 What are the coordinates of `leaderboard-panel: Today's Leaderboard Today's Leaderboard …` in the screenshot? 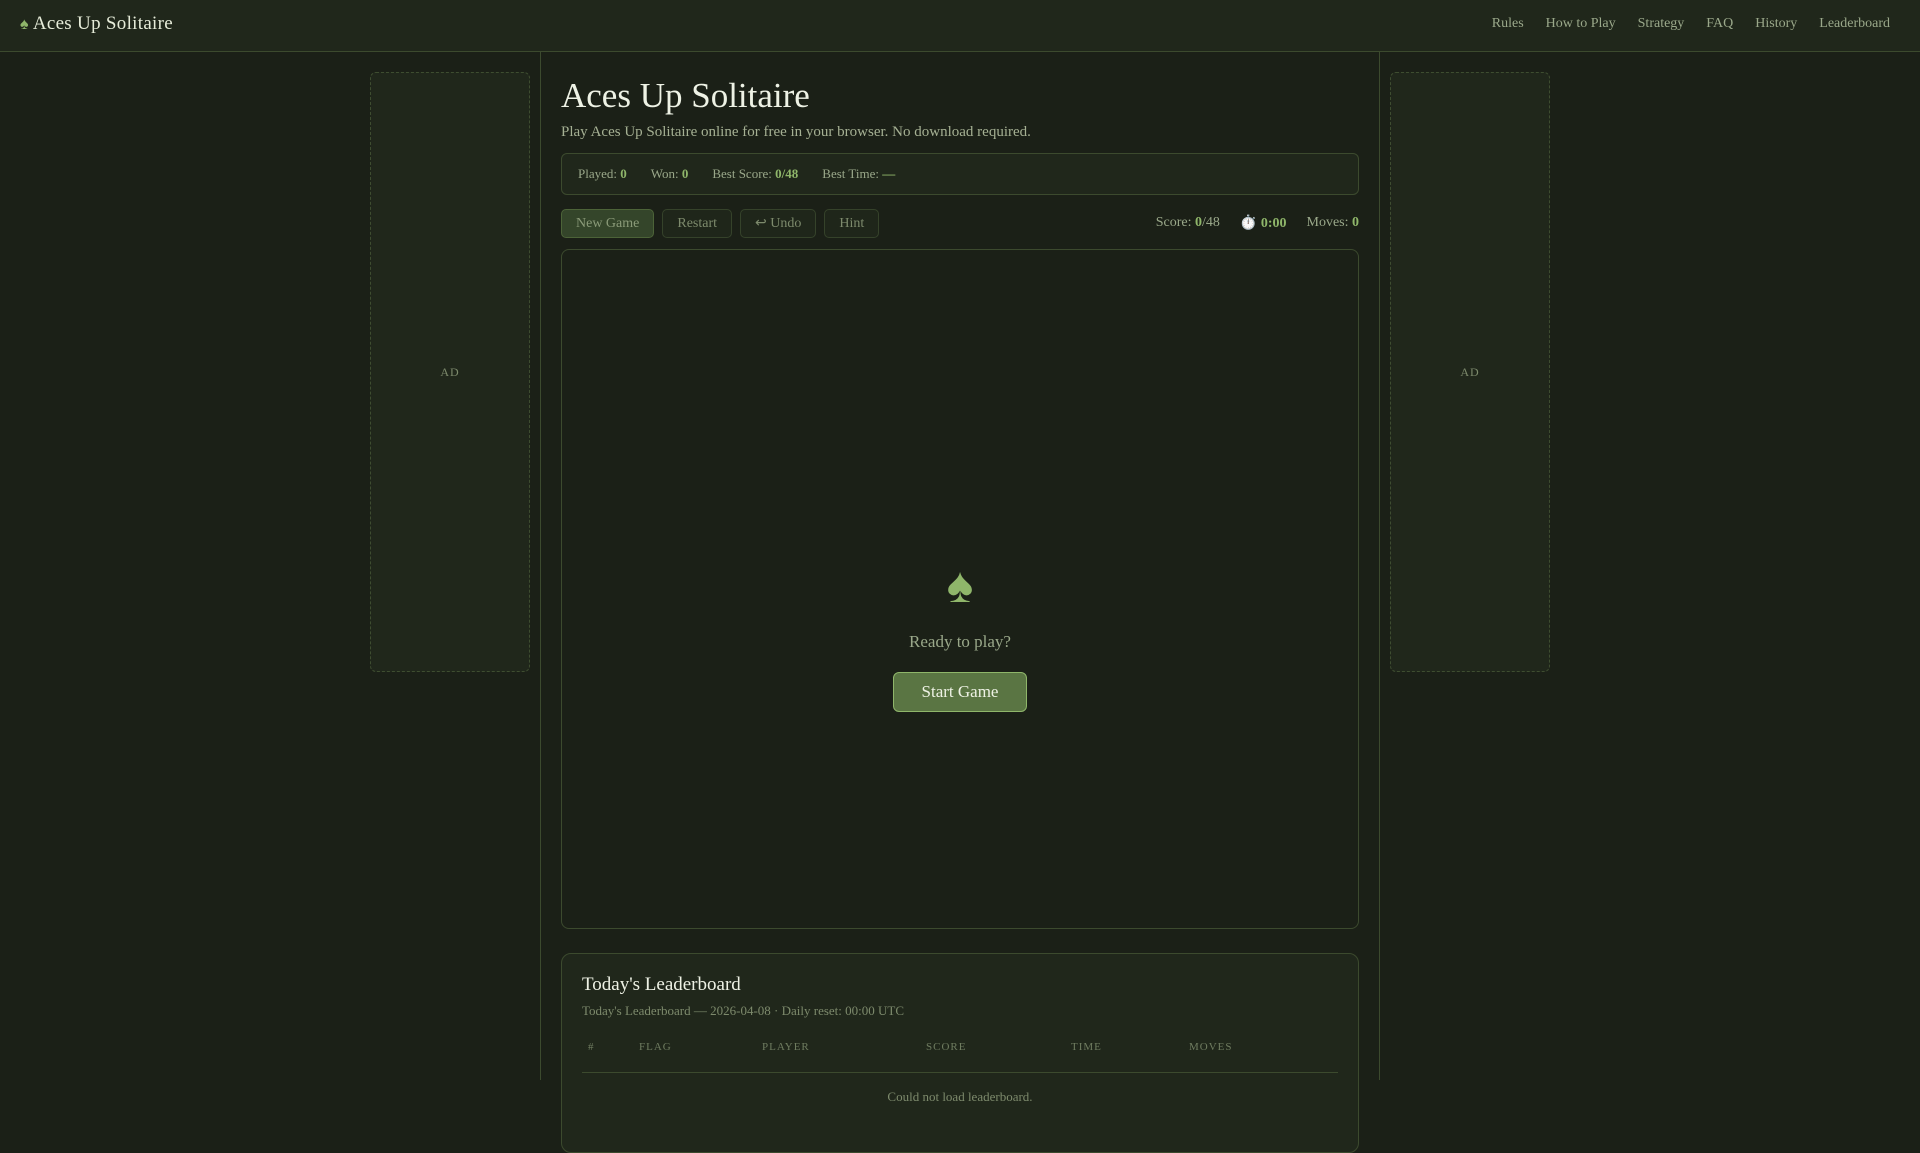 It's located at (960, 1053).